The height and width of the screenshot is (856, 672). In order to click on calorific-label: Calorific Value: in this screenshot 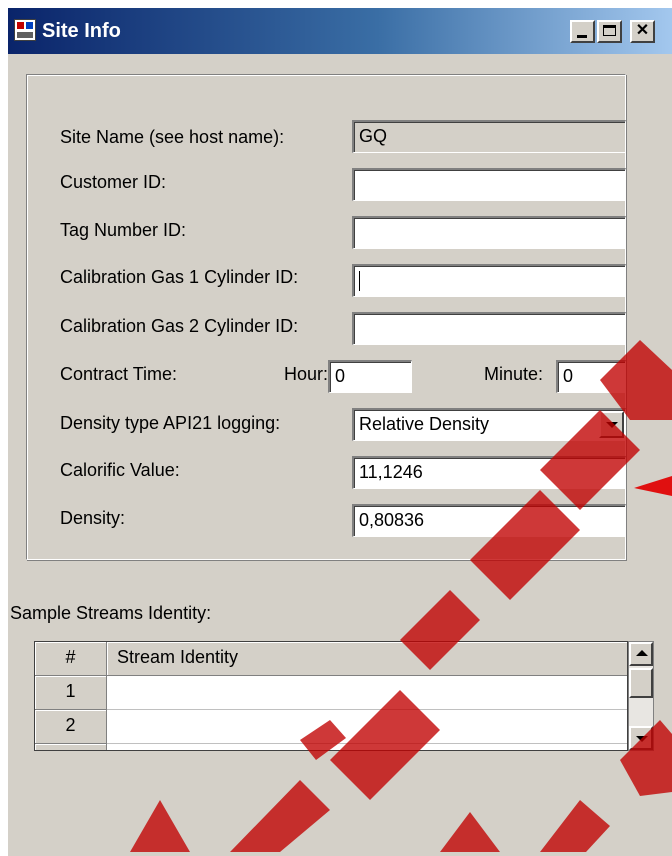, I will do `click(120, 470)`.